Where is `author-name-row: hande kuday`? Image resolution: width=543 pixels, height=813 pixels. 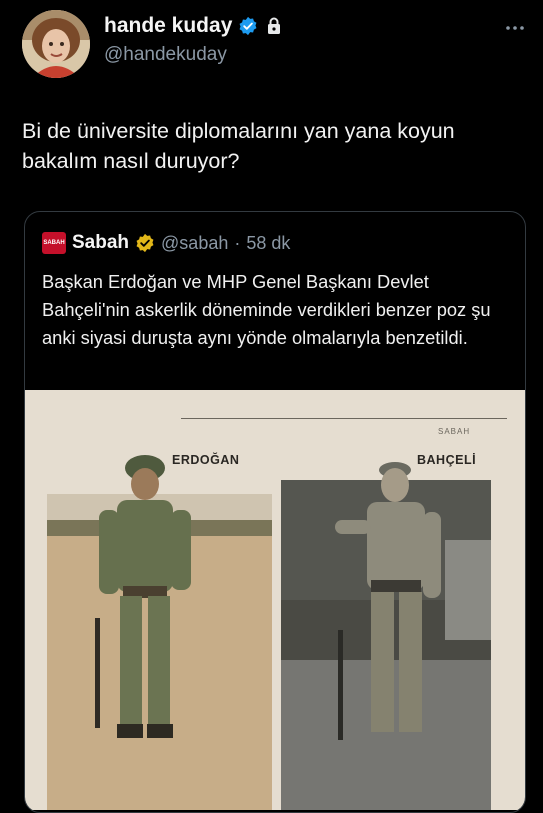
author-name-row: hande kuday is located at coordinates (193, 26).